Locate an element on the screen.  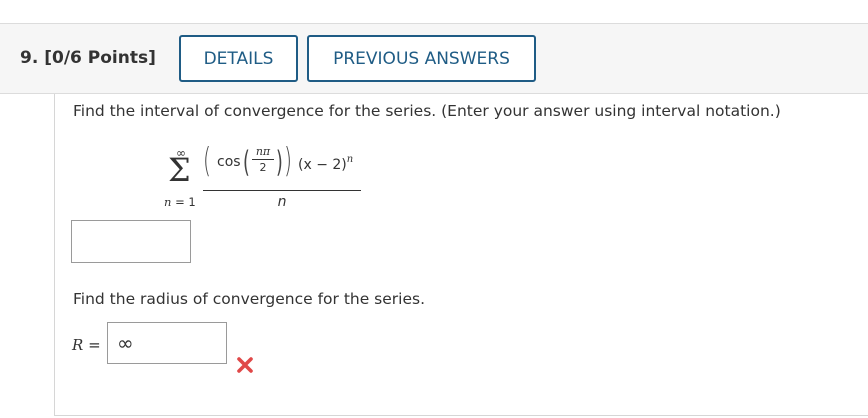
fraction-bar is located at coordinates (282, 190).